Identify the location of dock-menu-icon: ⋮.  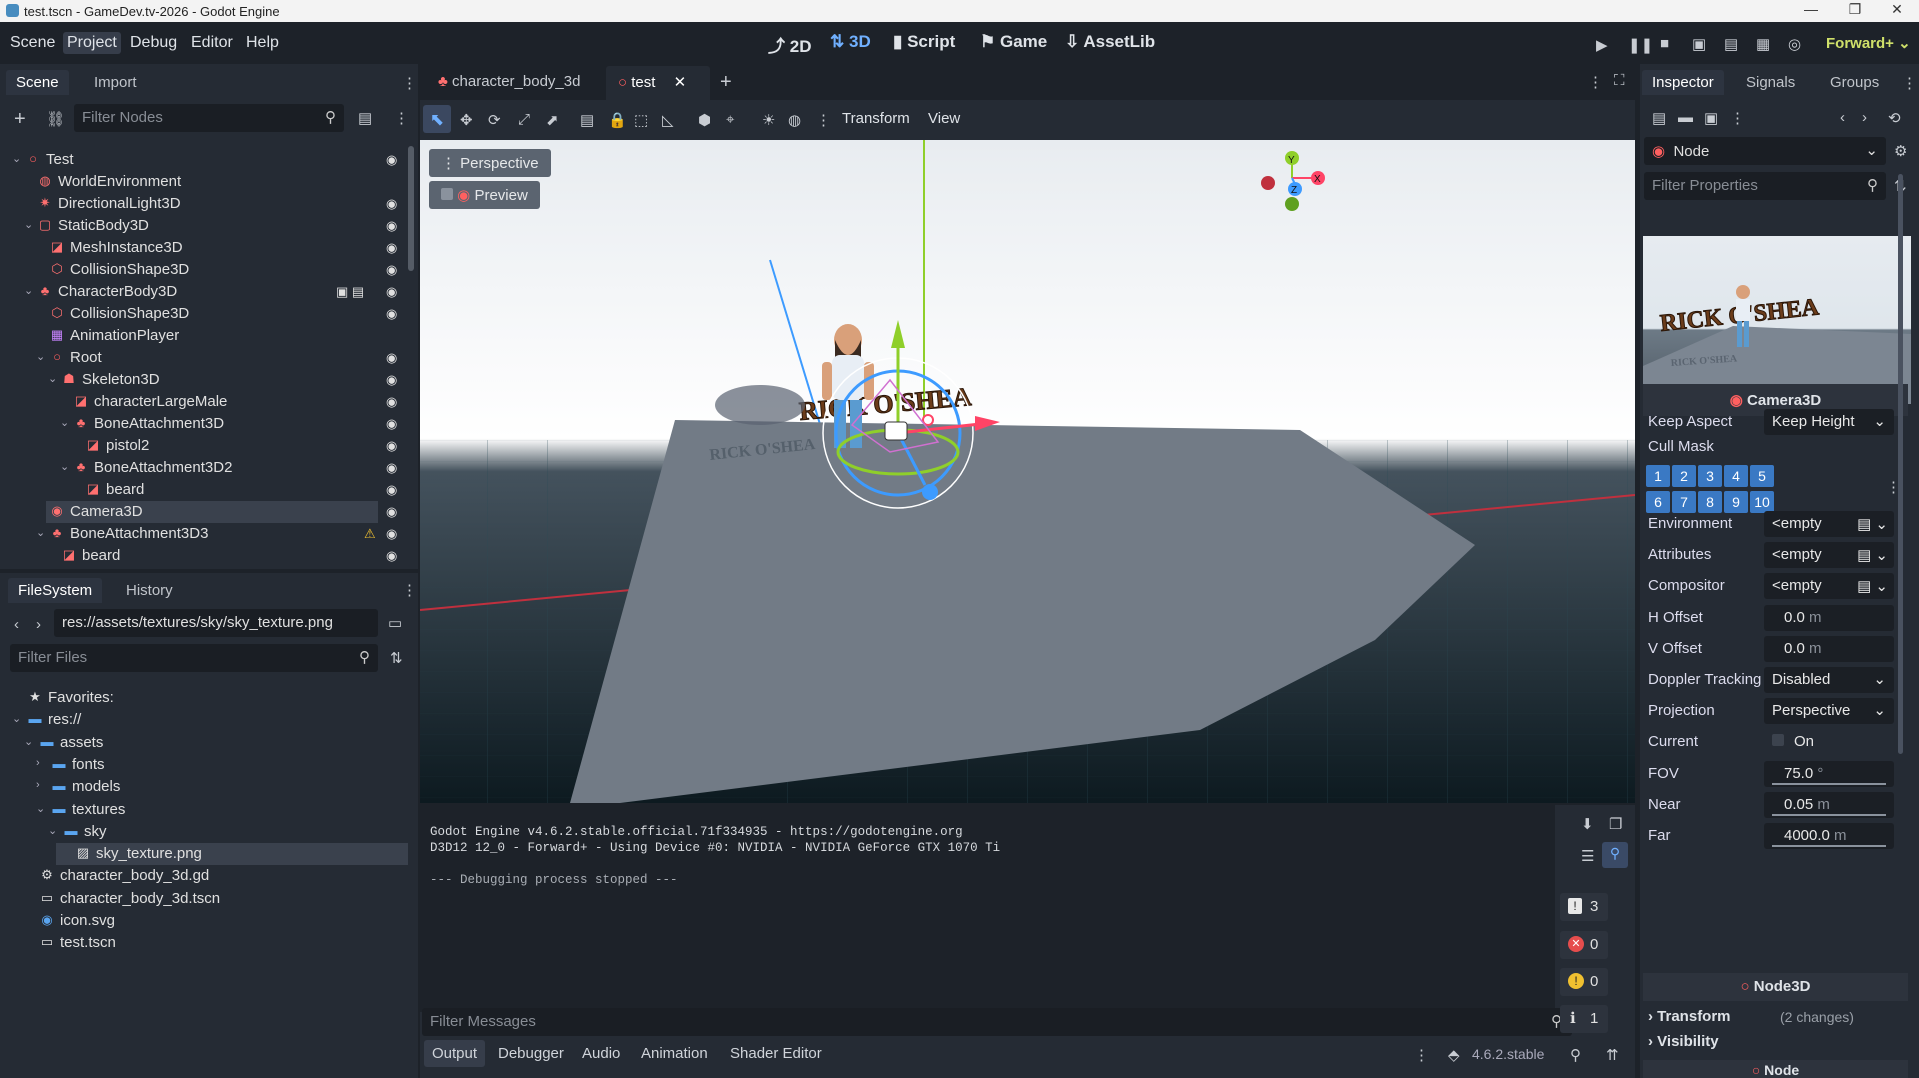
(409, 83).